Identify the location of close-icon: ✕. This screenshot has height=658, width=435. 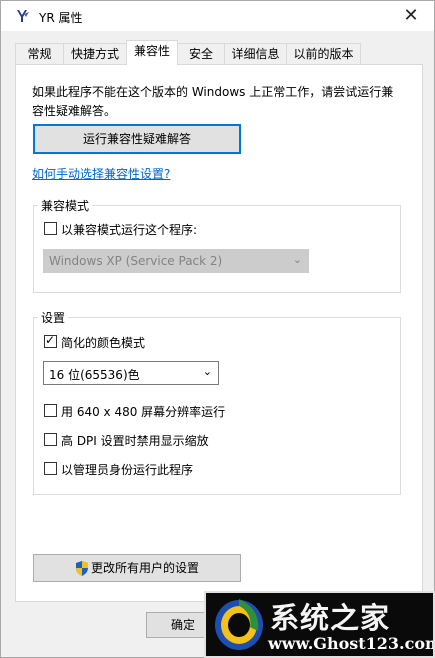
(411, 15).